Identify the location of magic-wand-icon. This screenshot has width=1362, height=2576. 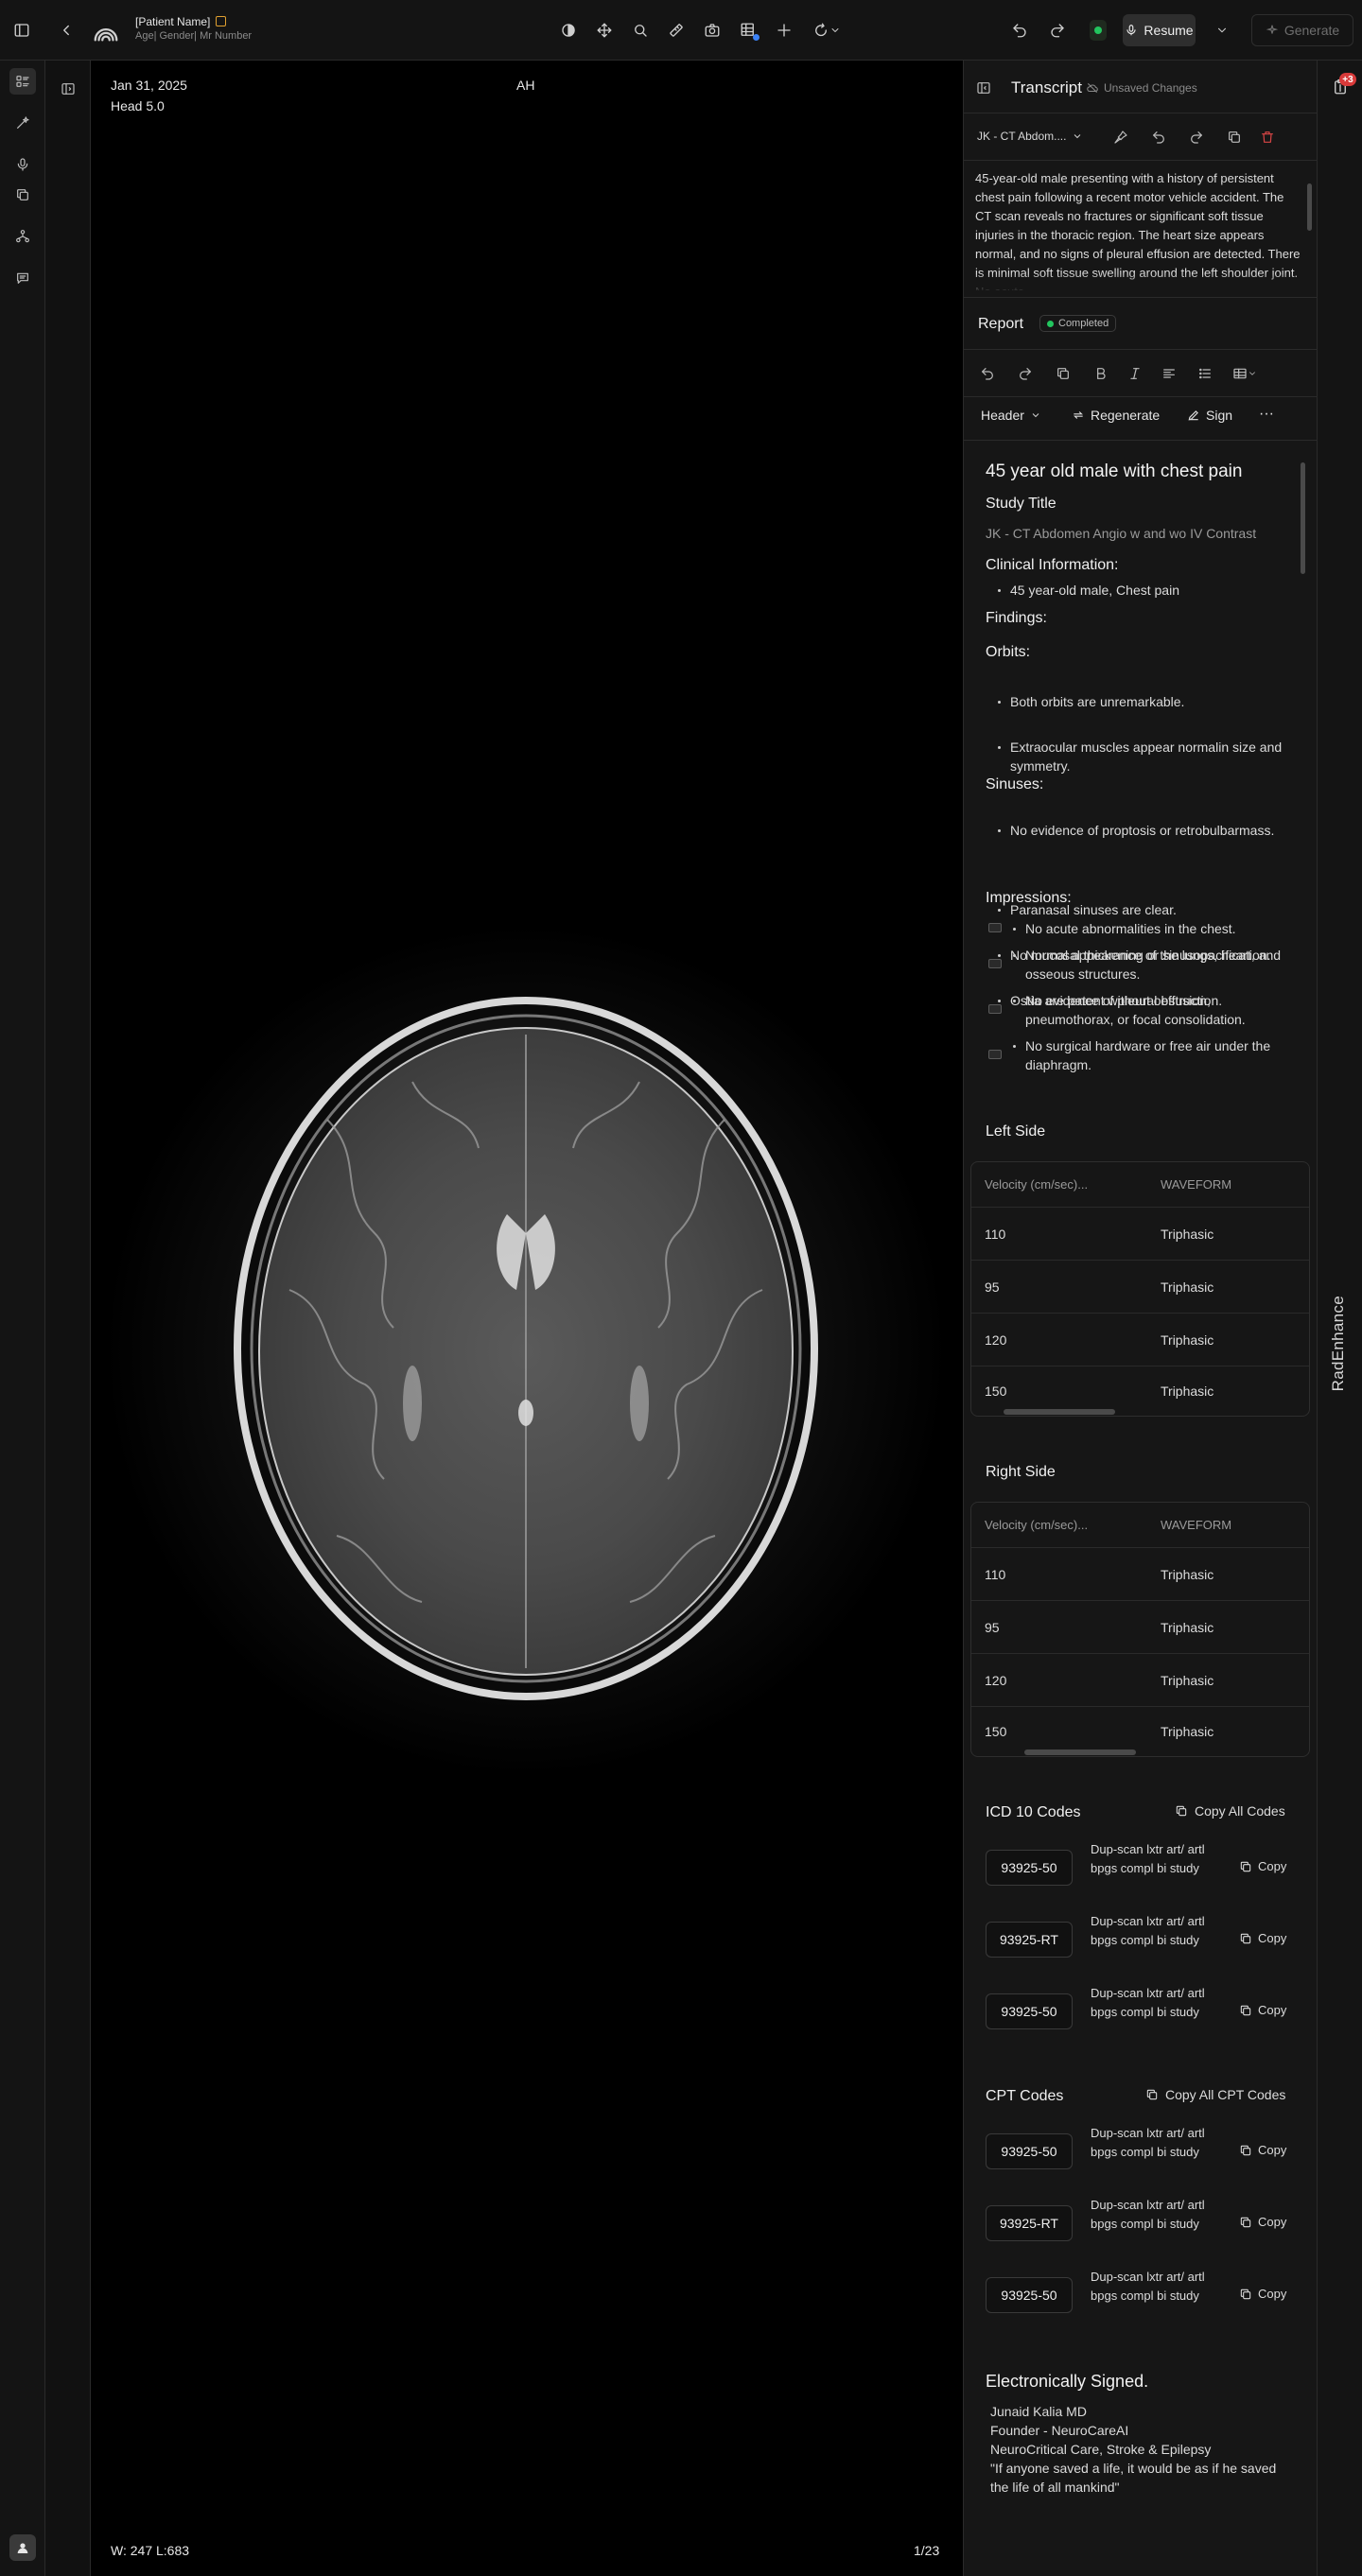
(22, 123).